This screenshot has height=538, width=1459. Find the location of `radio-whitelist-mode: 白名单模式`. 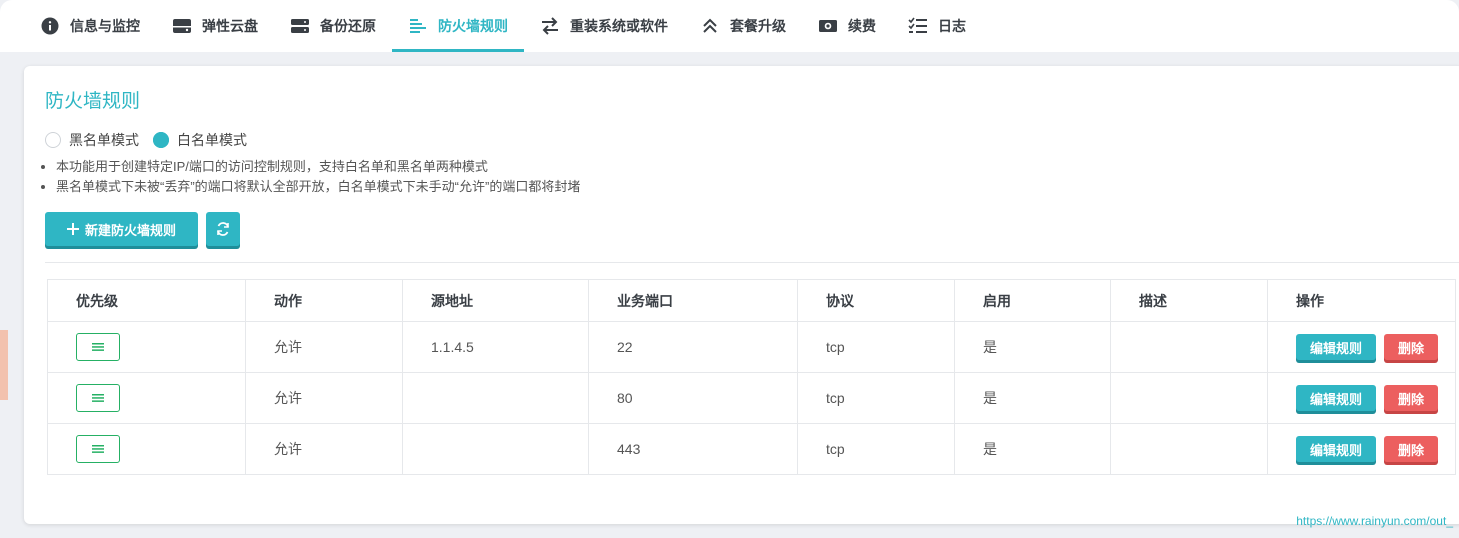

radio-whitelist-mode: 白名单模式 is located at coordinates (200, 140).